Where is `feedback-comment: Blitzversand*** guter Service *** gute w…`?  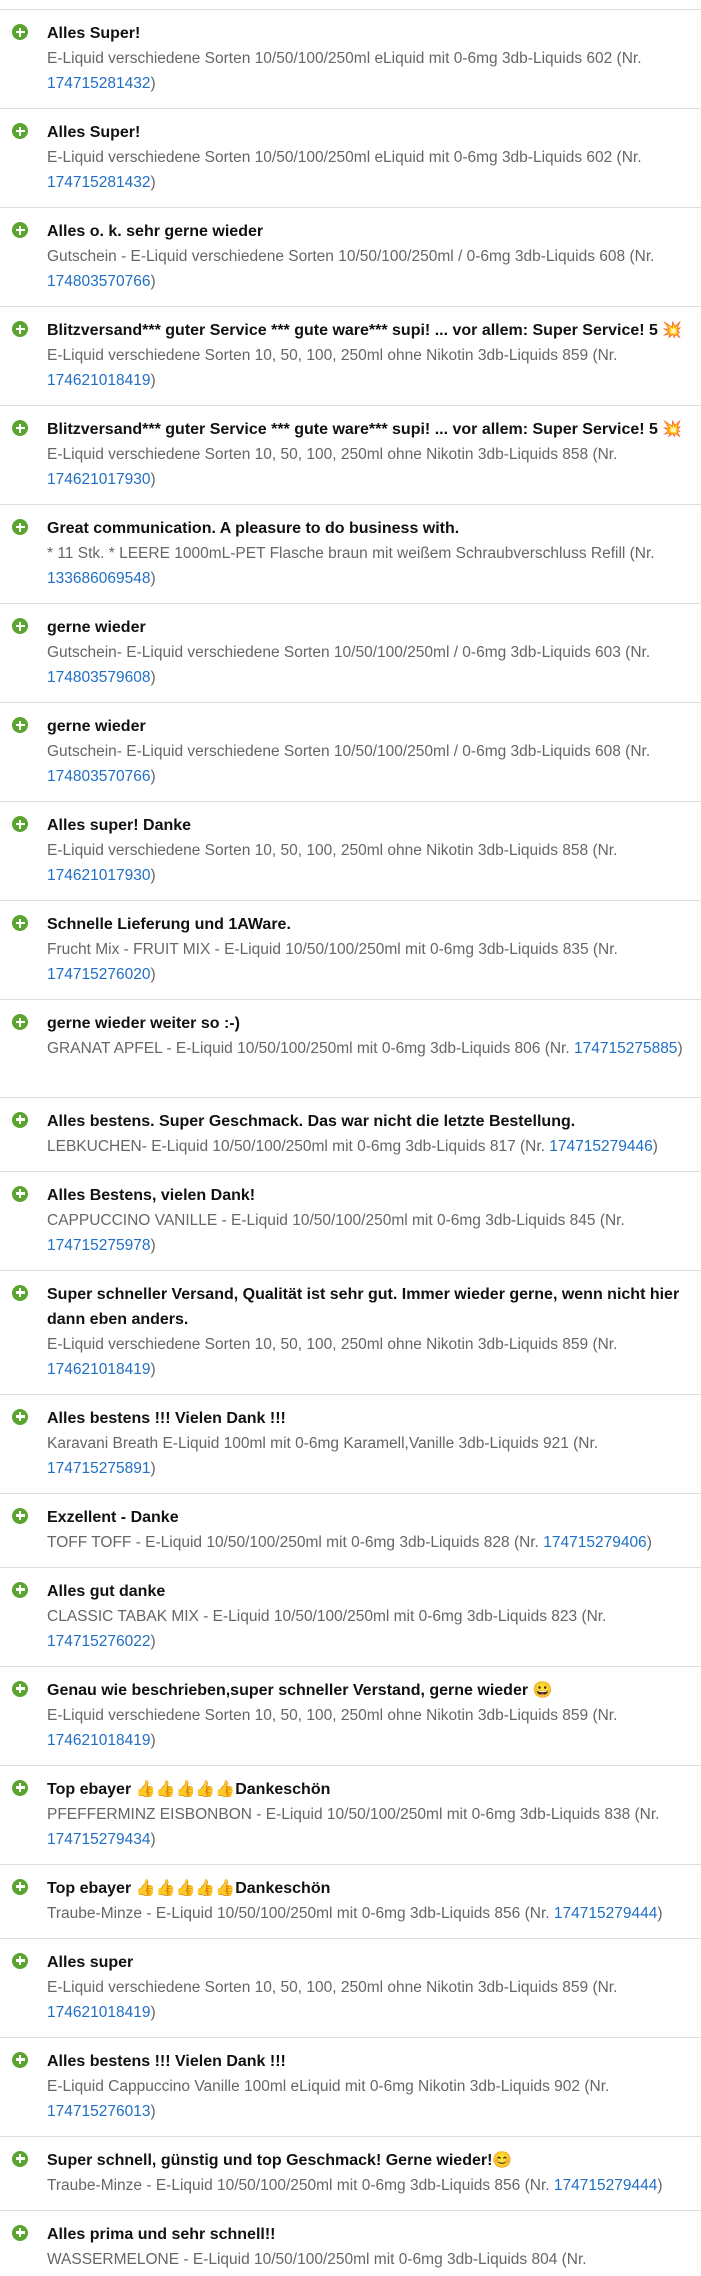
feedback-comment: Blitzversand*** guter Service *** gute w… is located at coordinates (365, 429).